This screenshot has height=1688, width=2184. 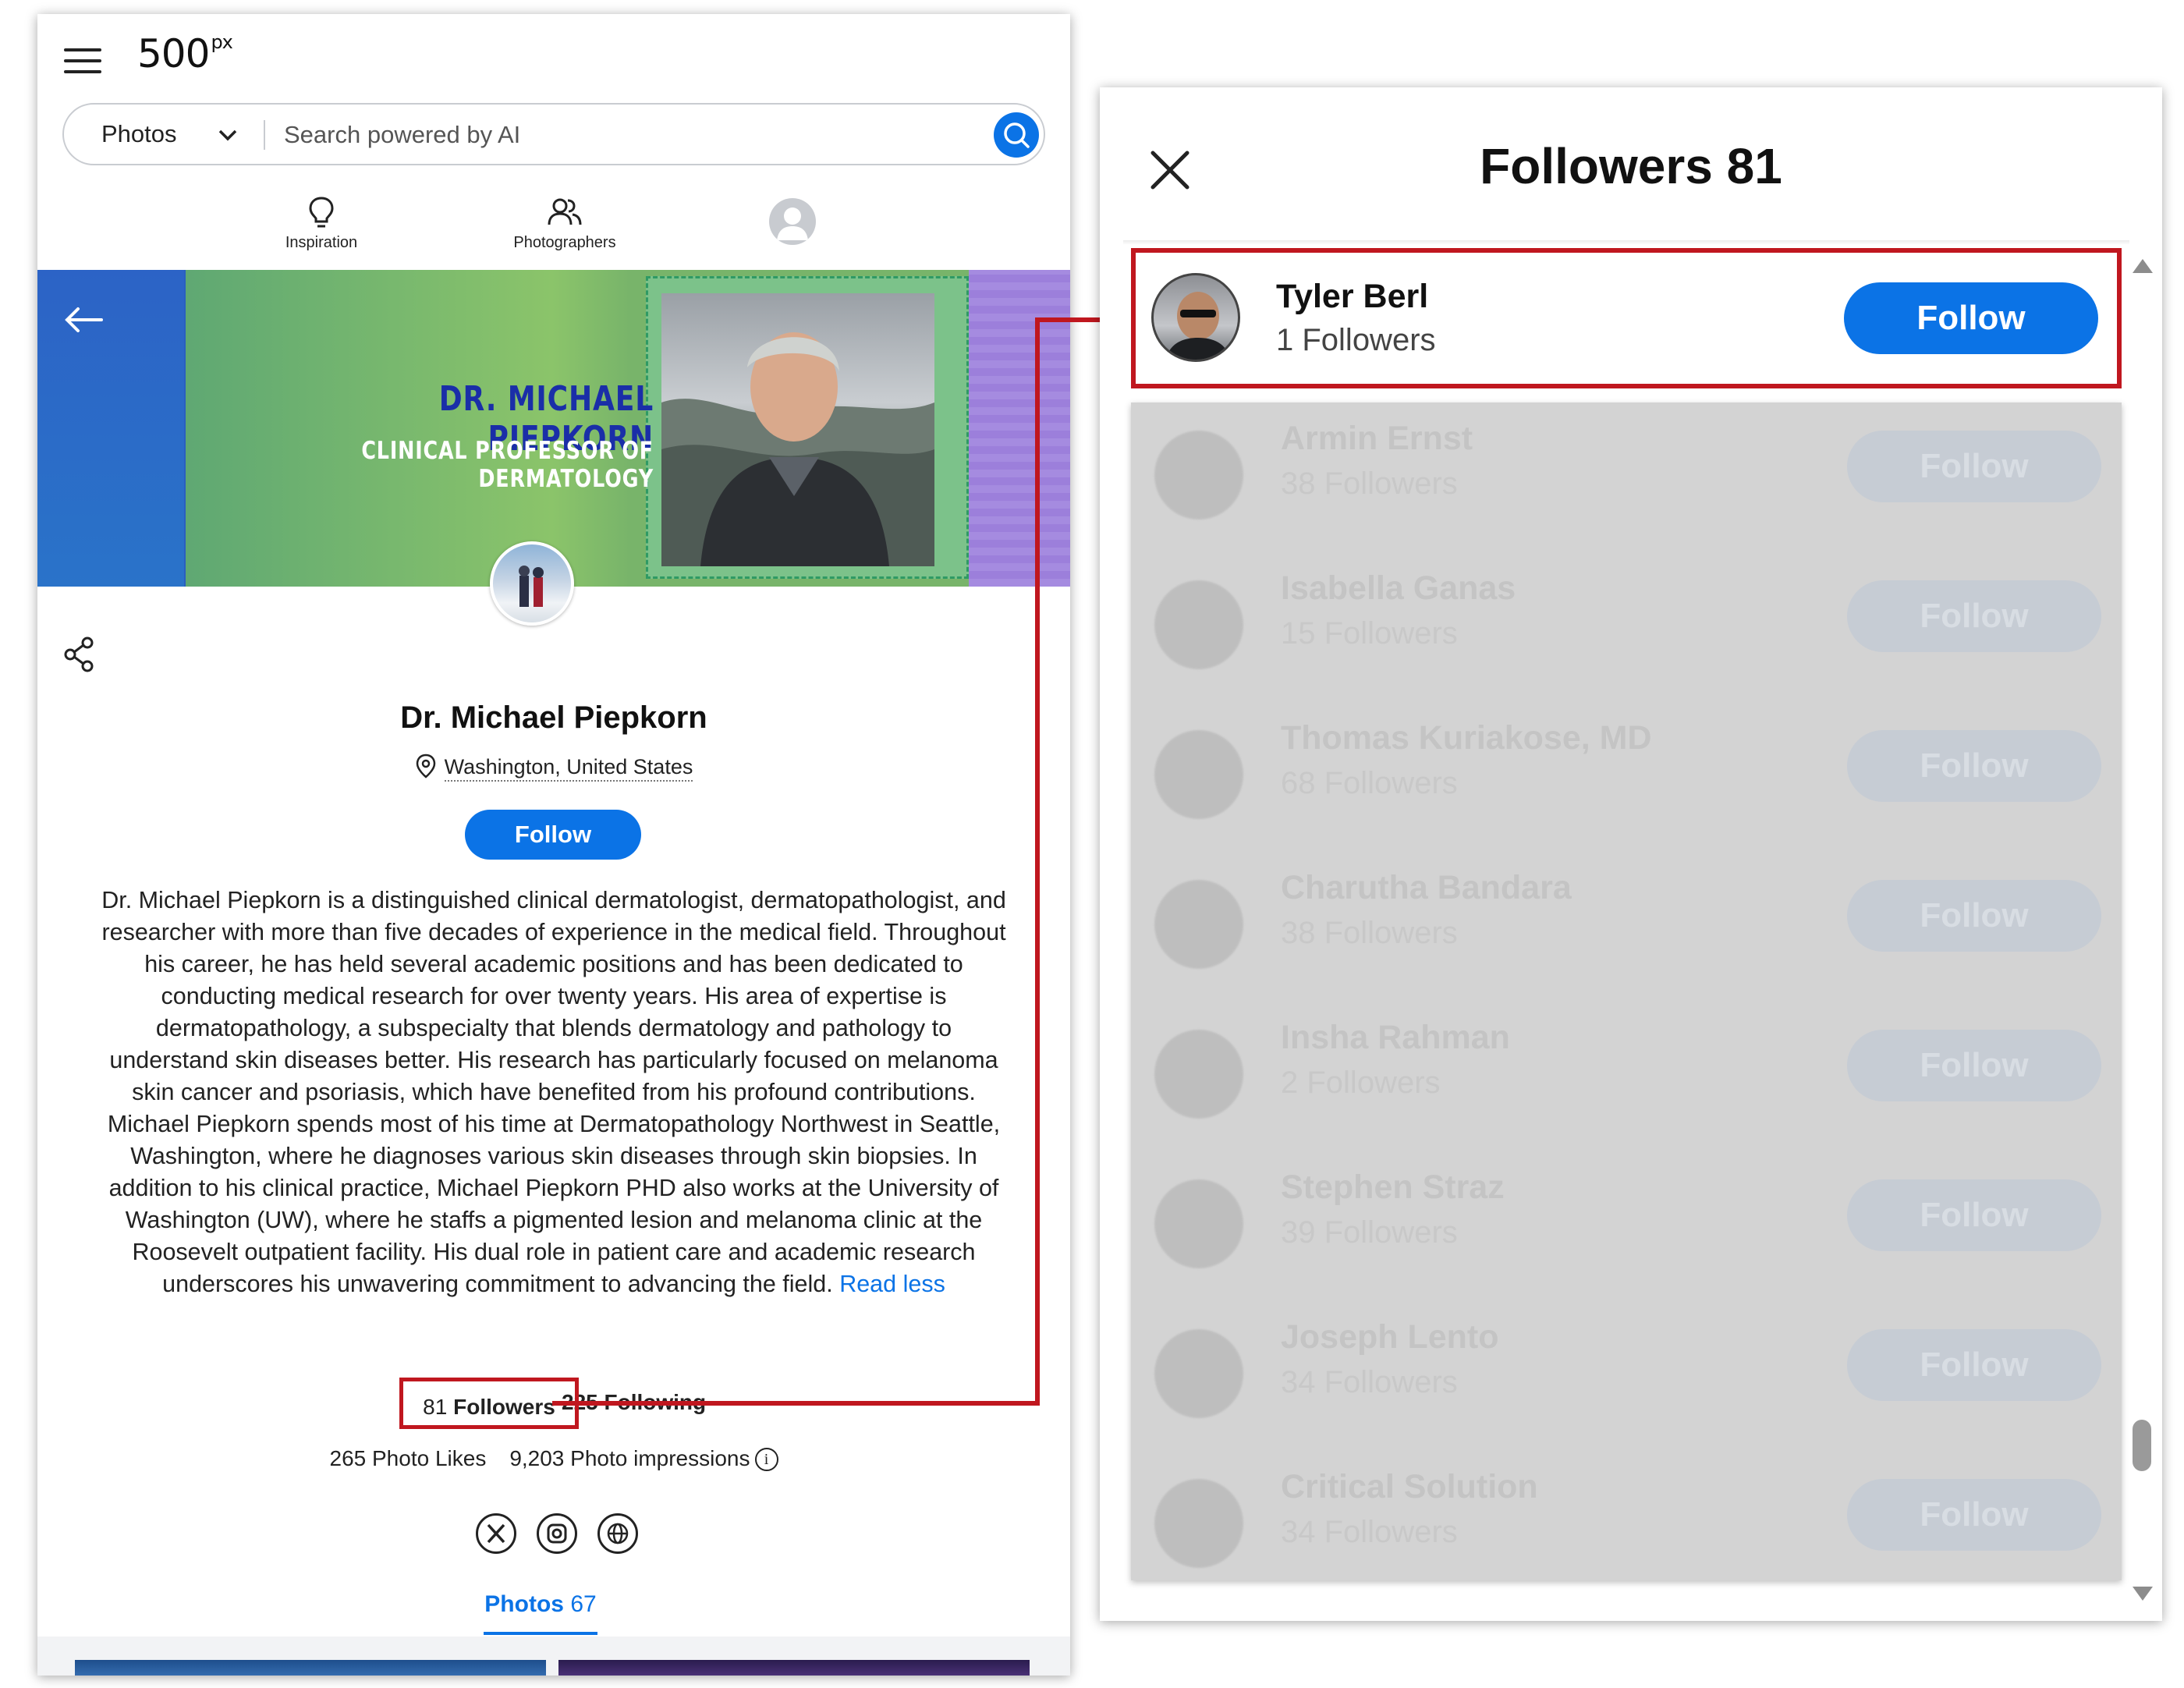 What do you see at coordinates (1377, 439) in the screenshot?
I see `follower-name: Armin Ernst` at bounding box center [1377, 439].